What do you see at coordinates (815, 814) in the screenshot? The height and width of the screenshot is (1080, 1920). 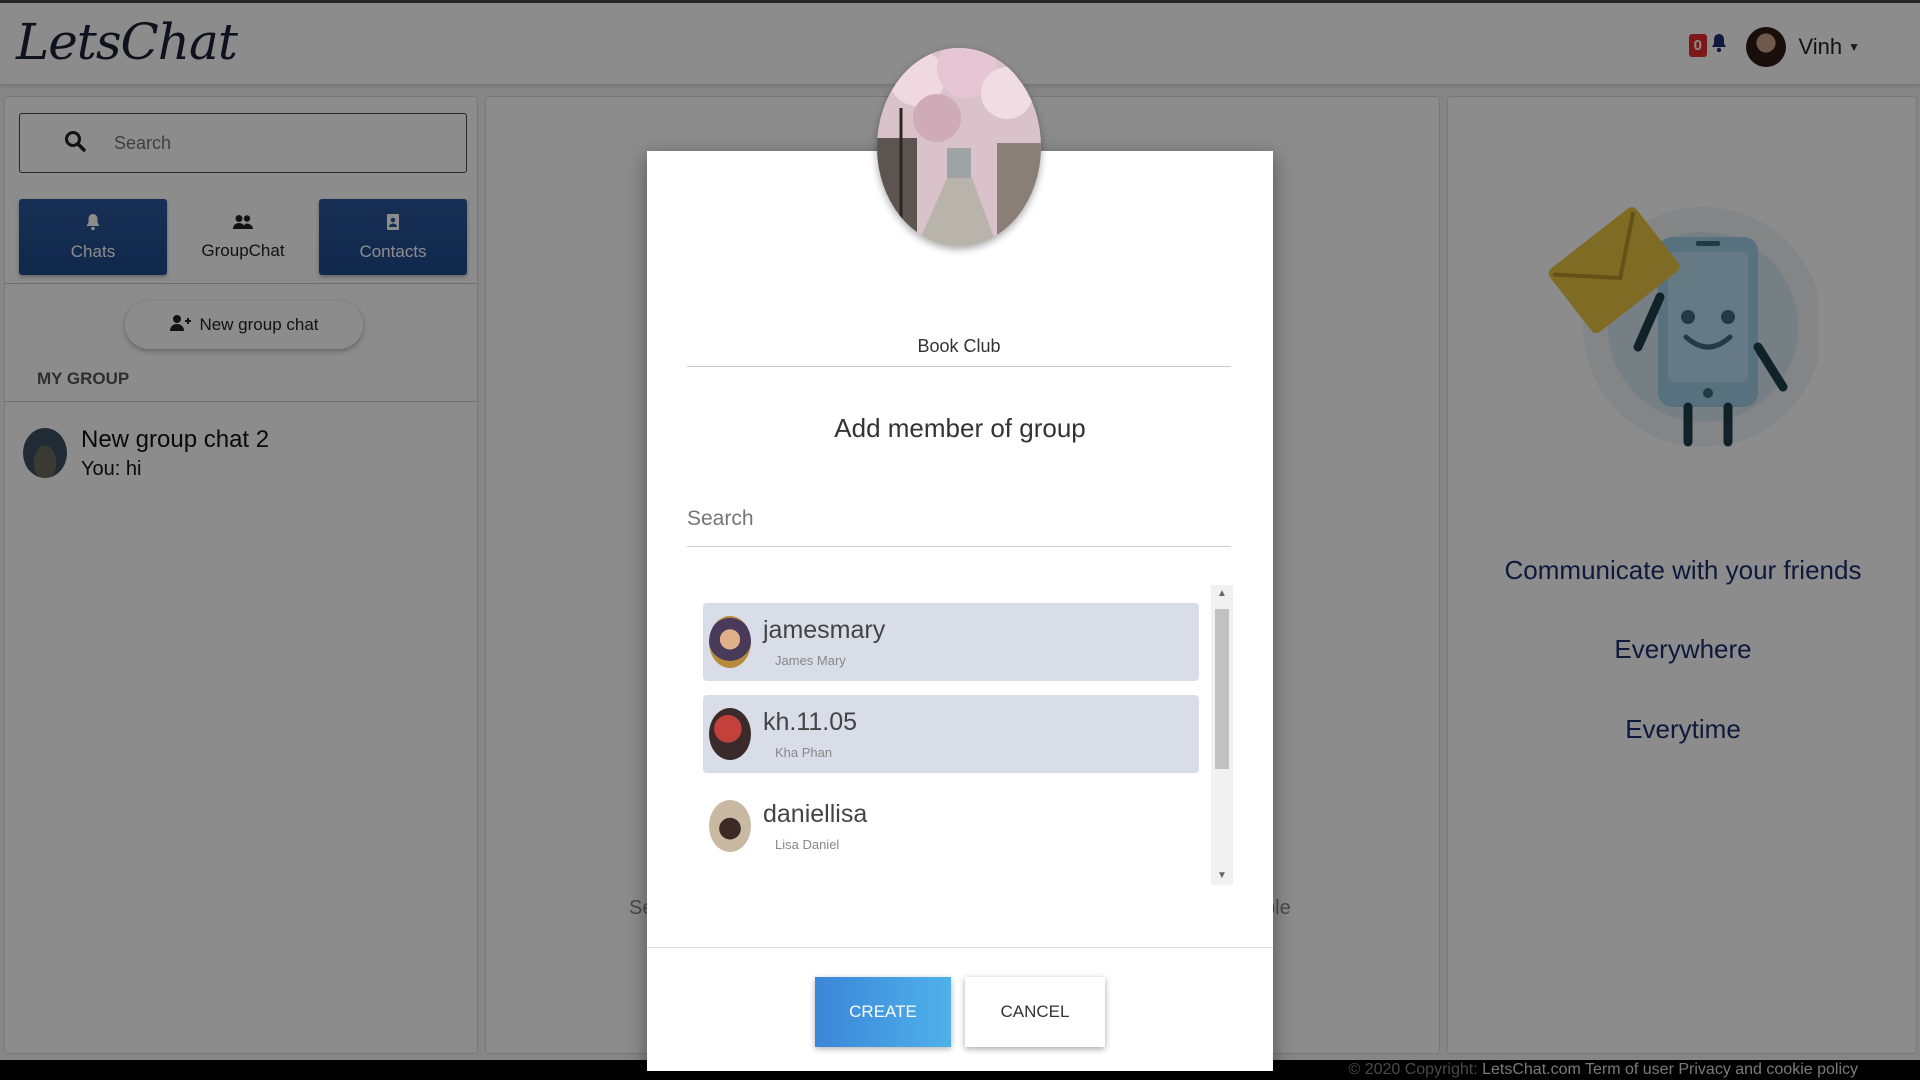 I see `member-username: daniellisa` at bounding box center [815, 814].